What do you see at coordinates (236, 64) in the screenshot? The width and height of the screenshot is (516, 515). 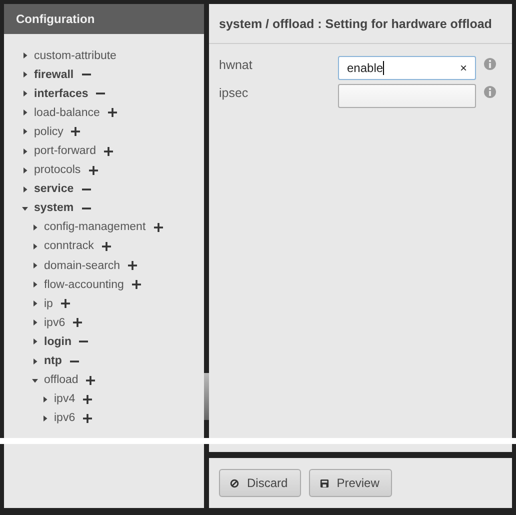 I see `field-label: hwnat` at bounding box center [236, 64].